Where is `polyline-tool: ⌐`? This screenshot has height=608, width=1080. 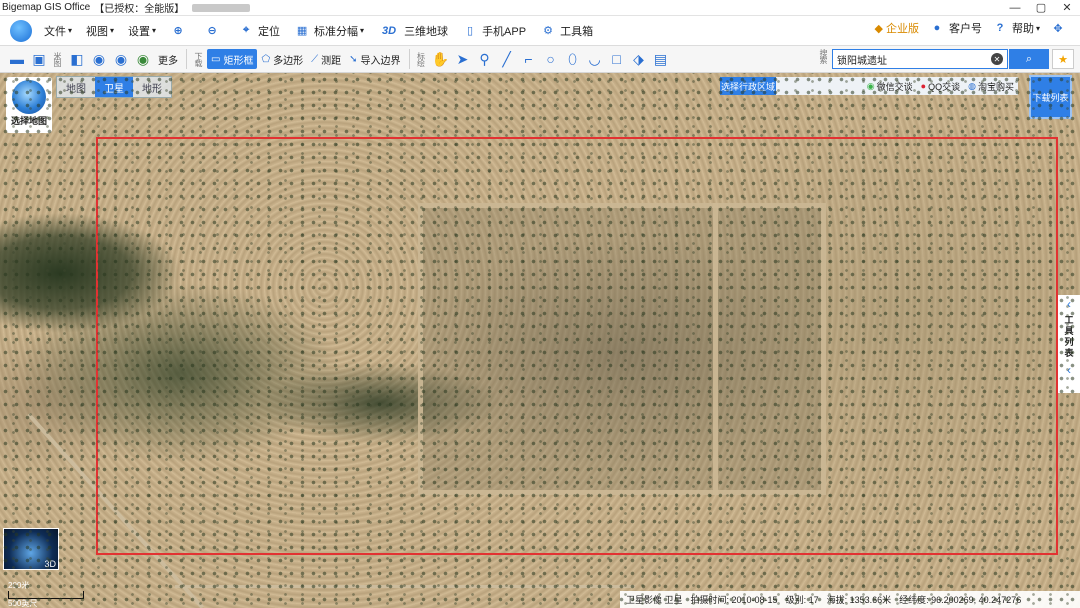
polyline-tool: ⌐ is located at coordinates (529, 59).